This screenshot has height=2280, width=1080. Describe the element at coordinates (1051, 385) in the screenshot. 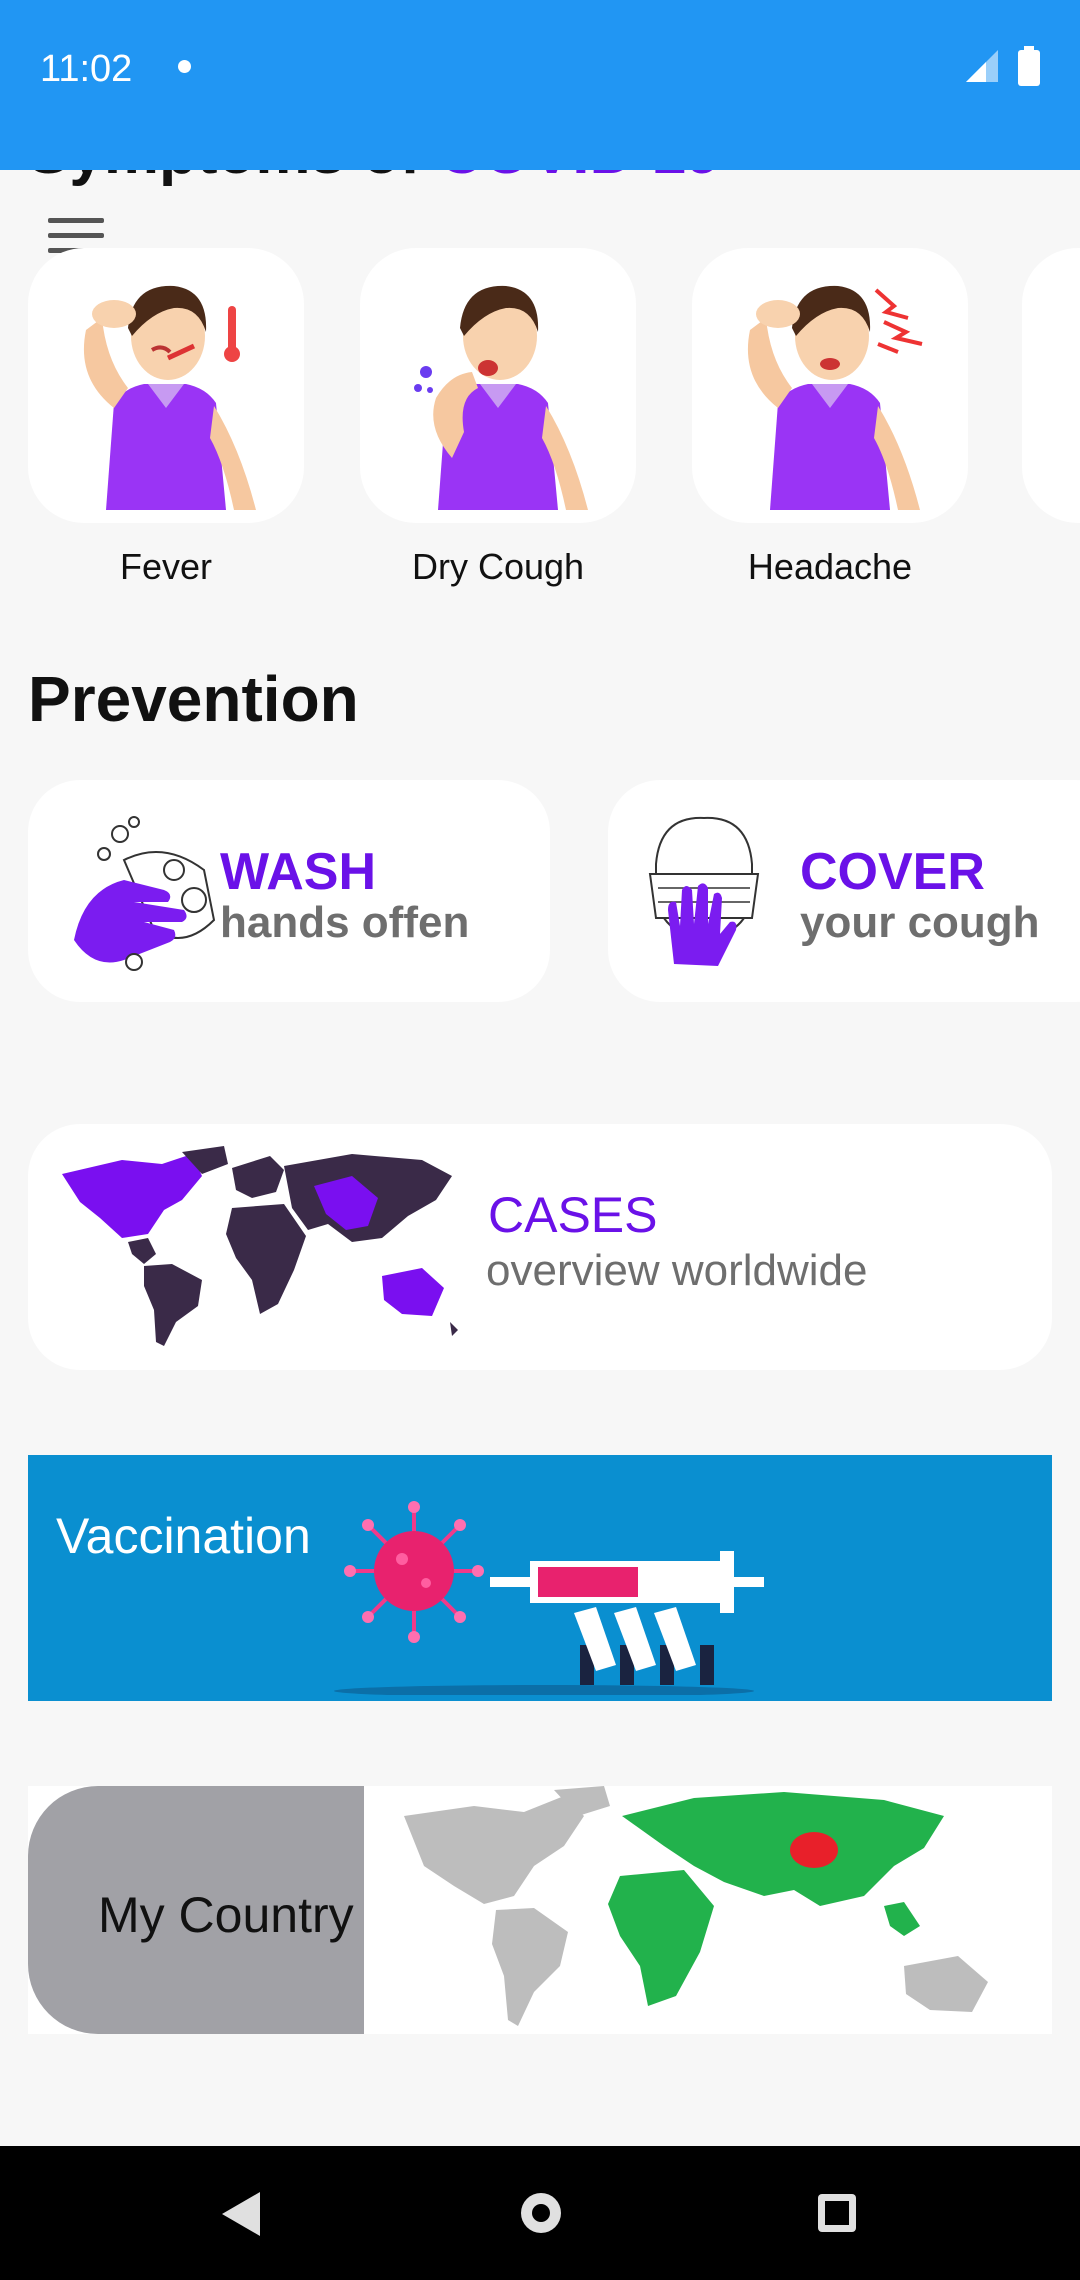

I see `symptom-card-next` at that location.